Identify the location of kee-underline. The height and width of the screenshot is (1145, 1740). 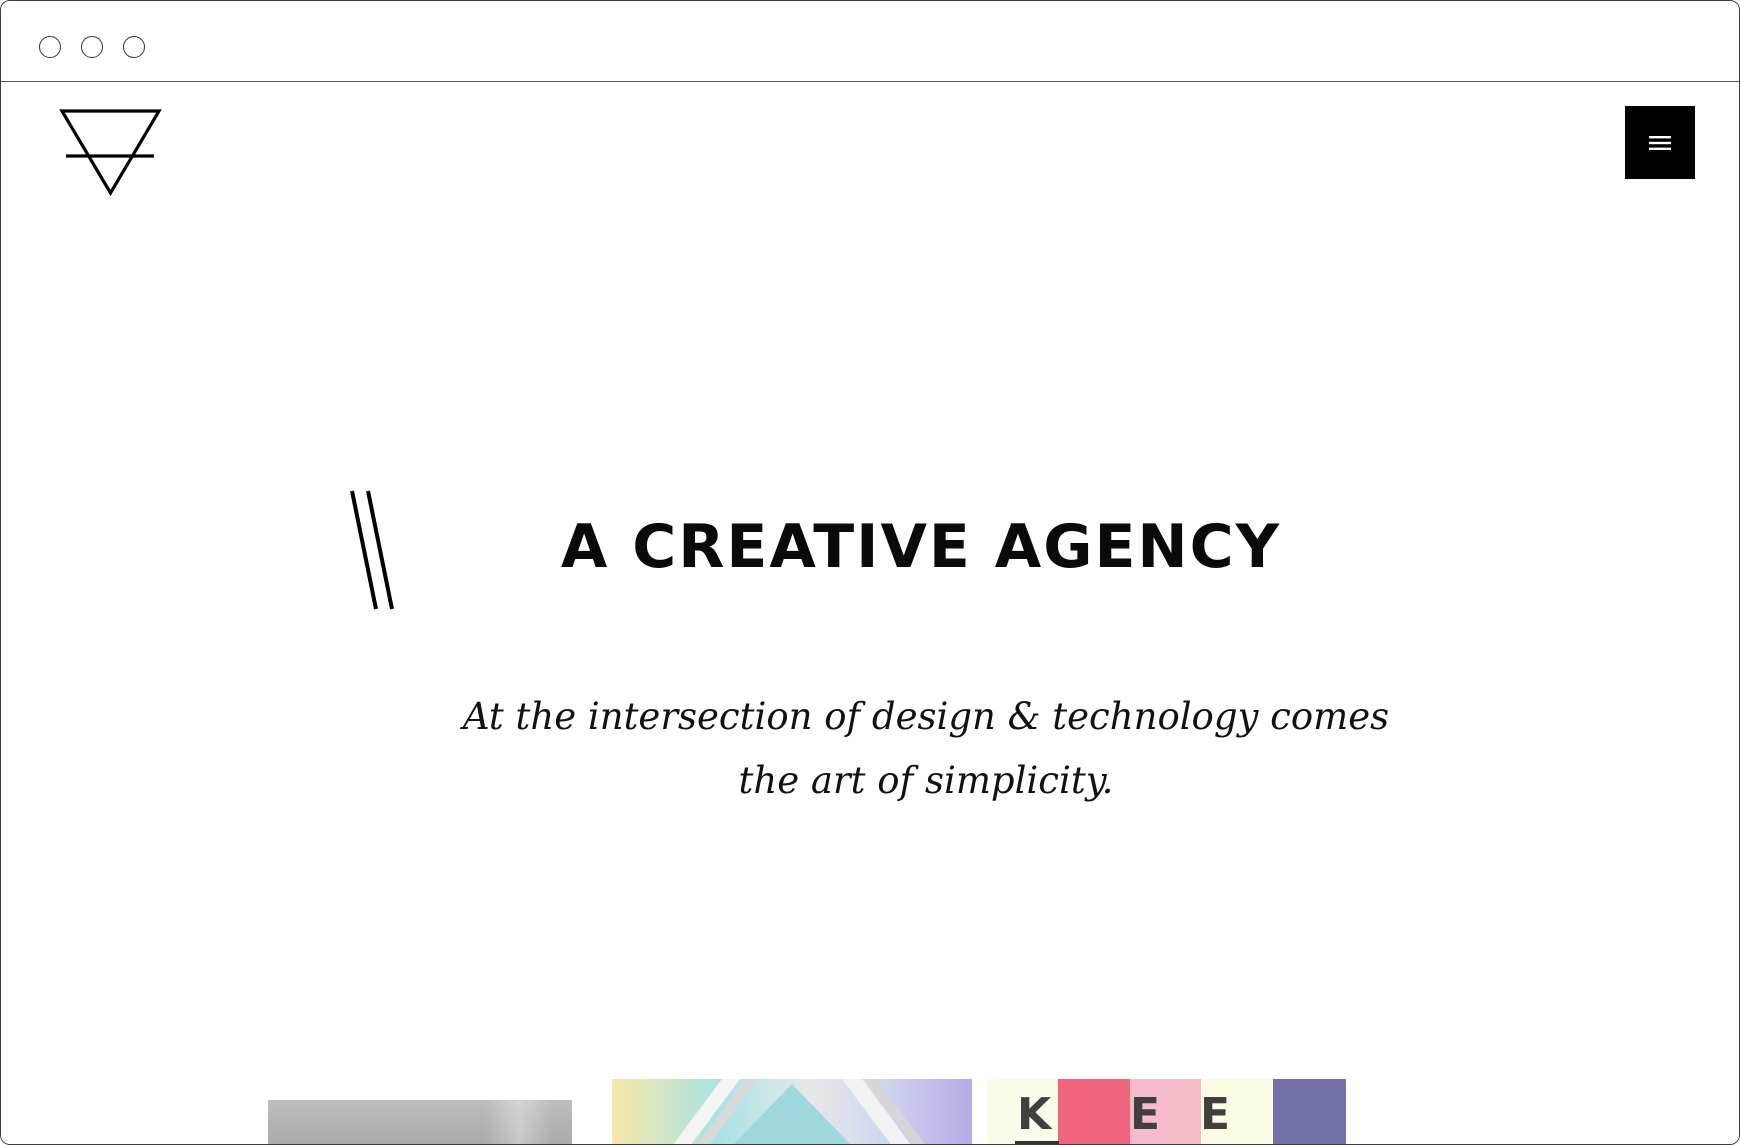
(1037, 1142).